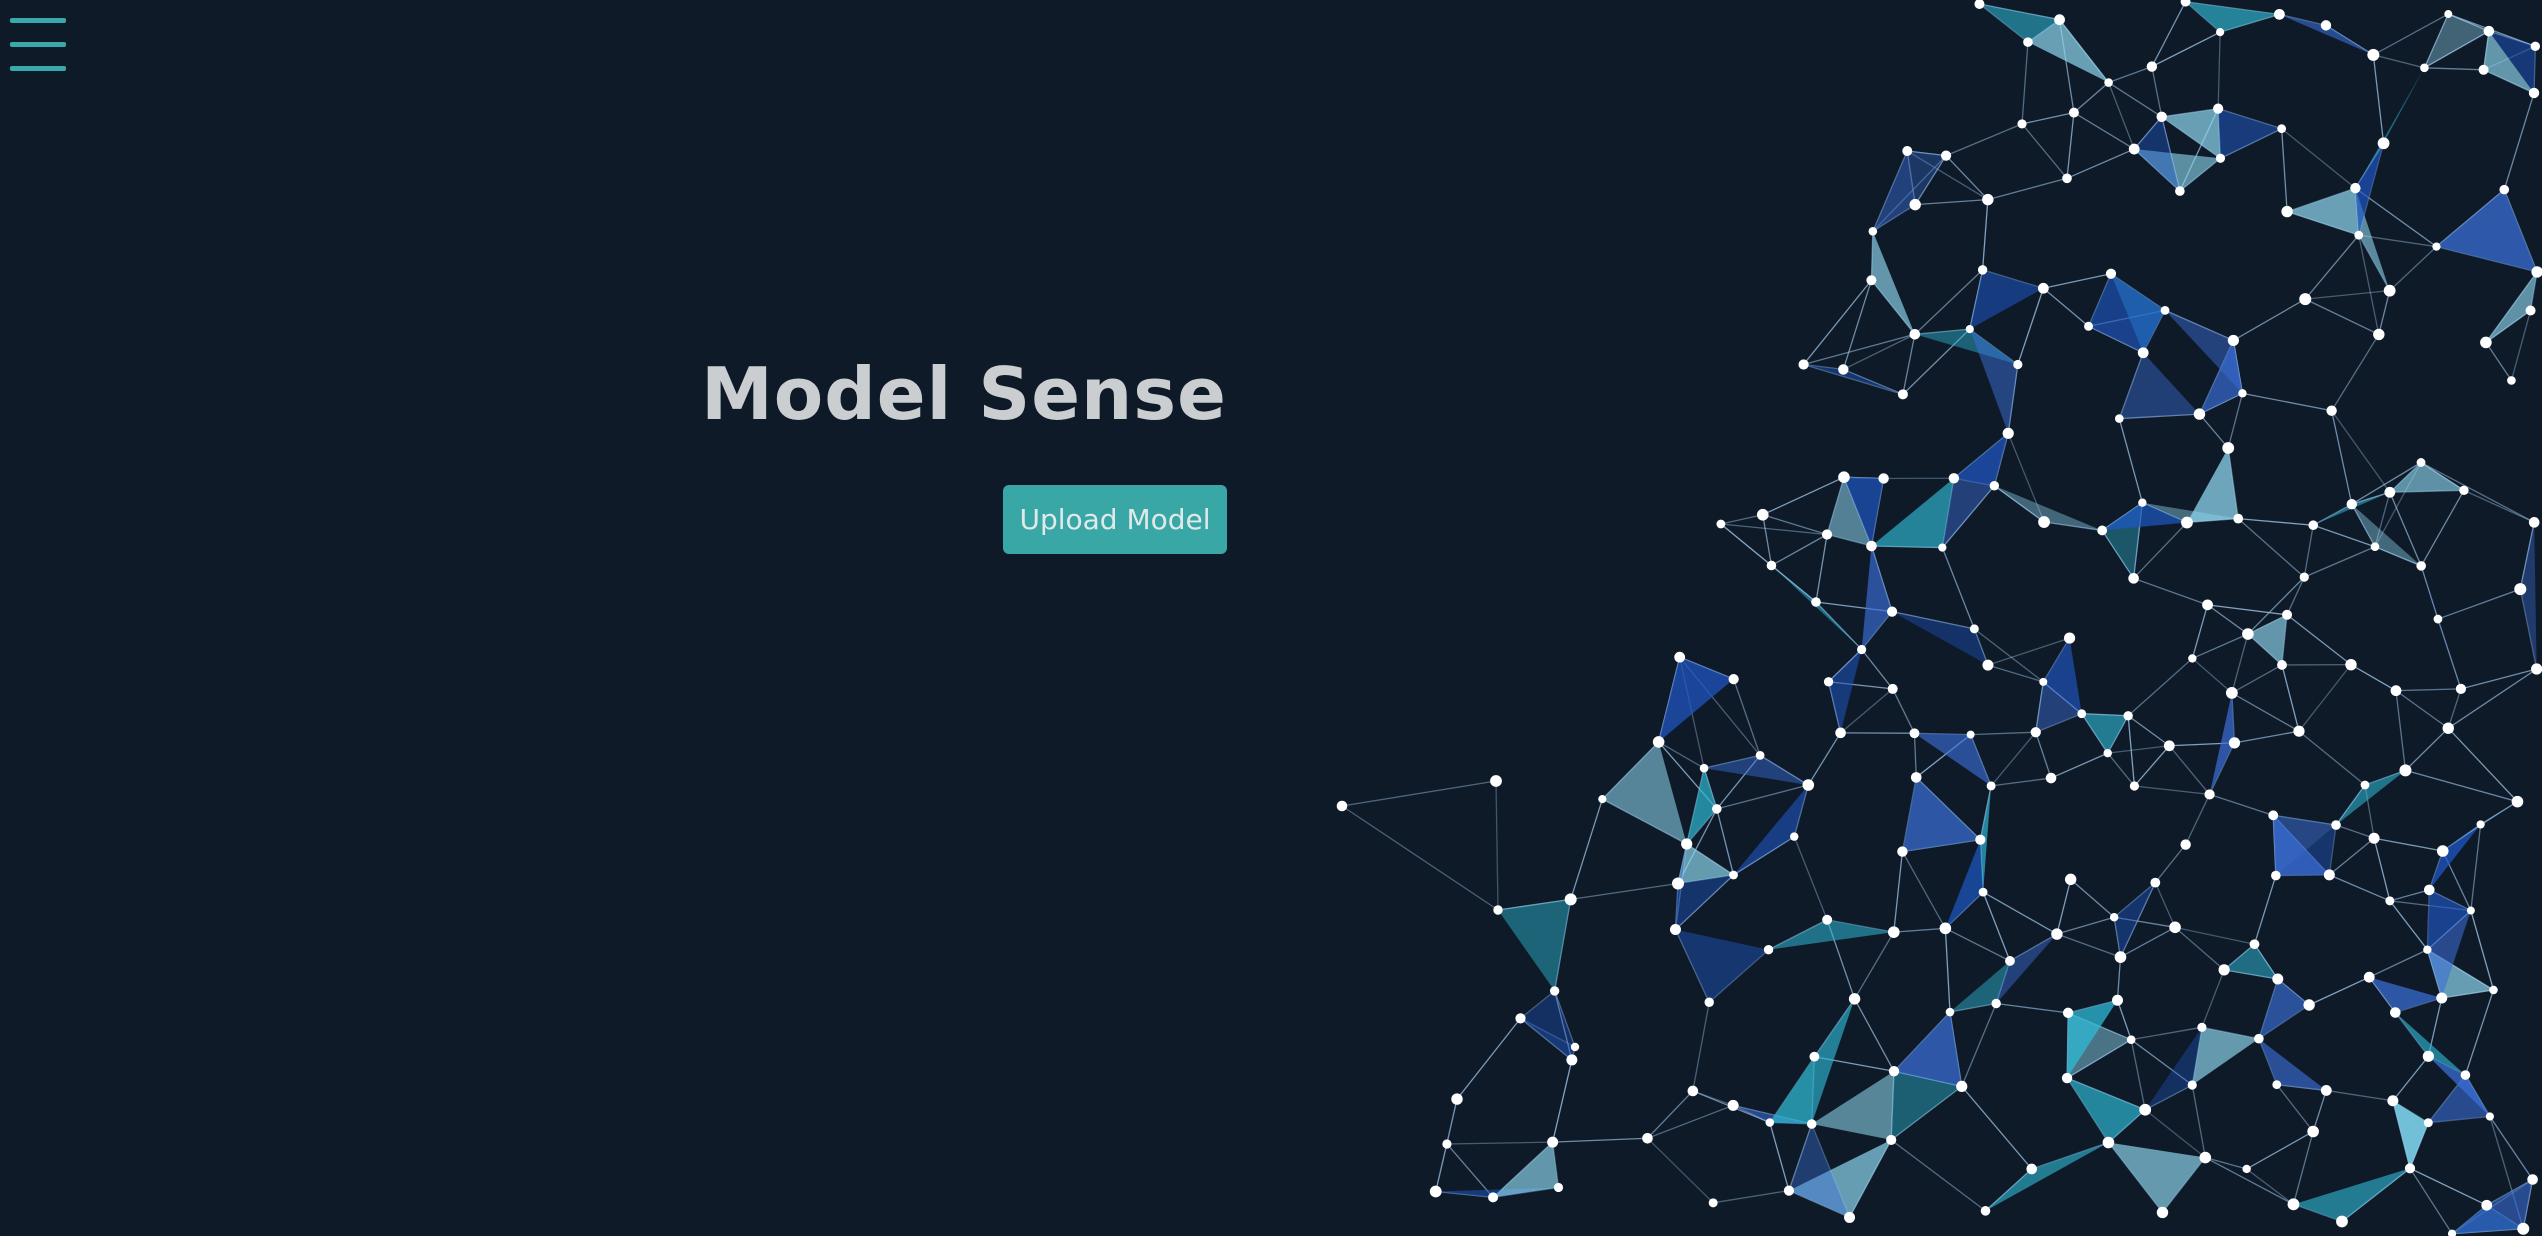 This screenshot has width=2542, height=1236. I want to click on upload-model-button: Upload Model, so click(1115, 519).